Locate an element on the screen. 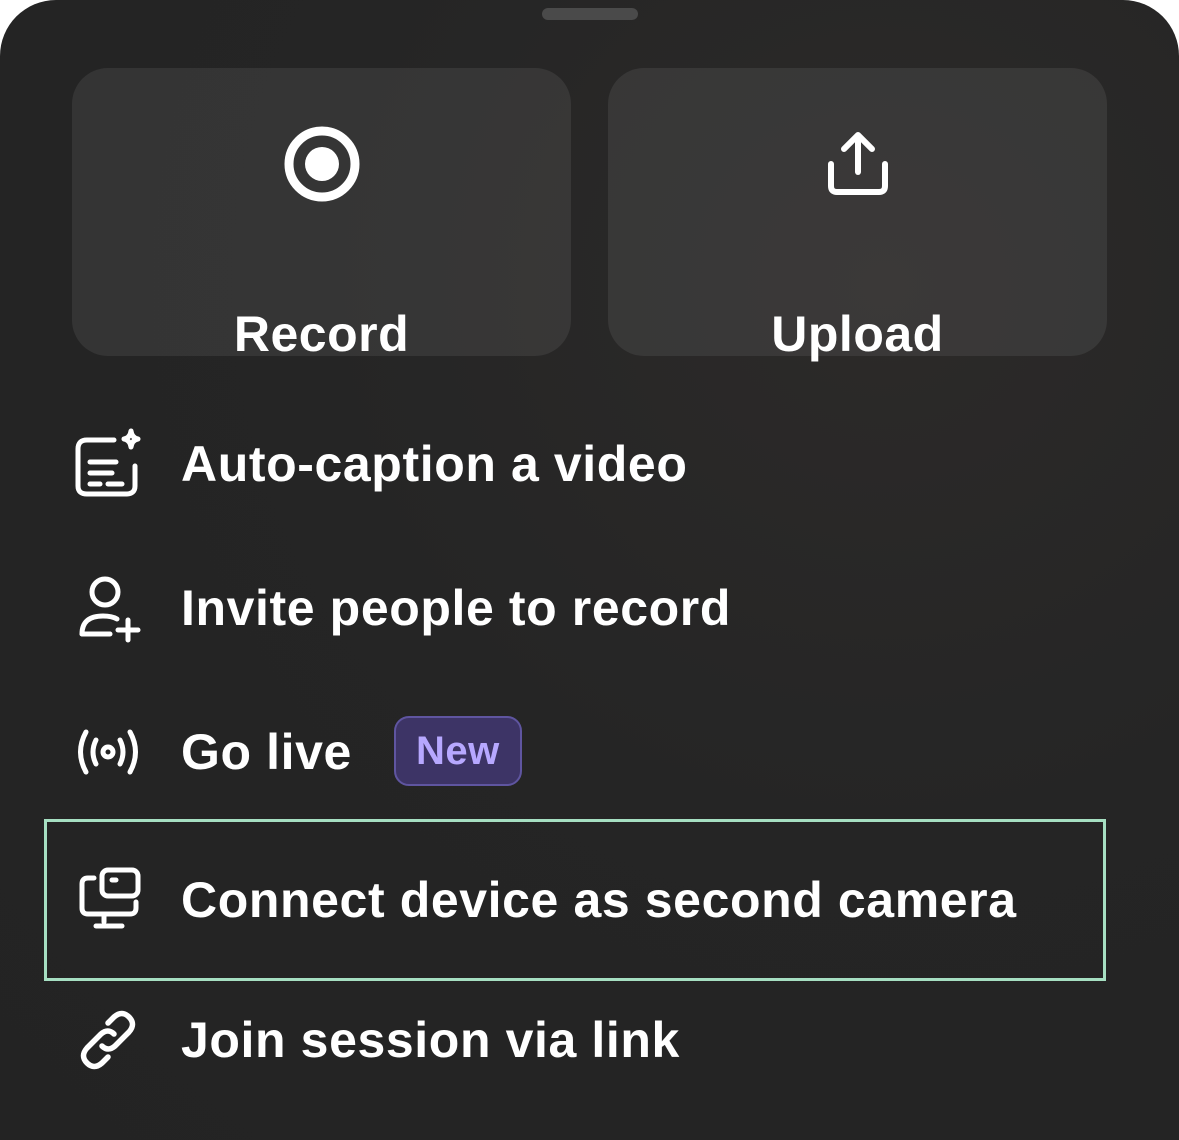 The height and width of the screenshot is (1140, 1179). second-camera-device-icon is located at coordinates (110, 900).